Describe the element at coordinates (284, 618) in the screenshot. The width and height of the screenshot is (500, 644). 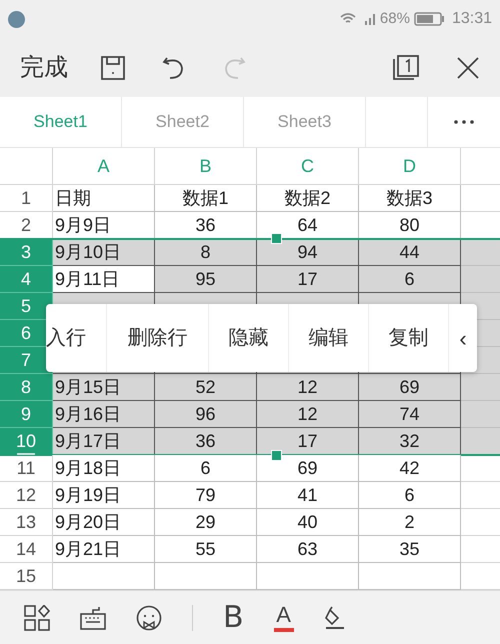
I see `font-color-button: A` at that location.